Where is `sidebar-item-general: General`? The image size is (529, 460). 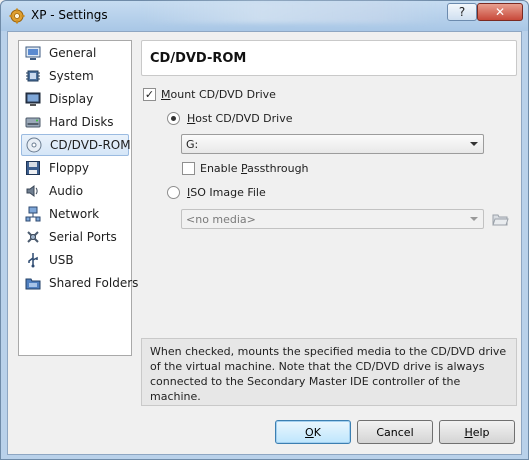 sidebar-item-general: General is located at coordinates (75, 53).